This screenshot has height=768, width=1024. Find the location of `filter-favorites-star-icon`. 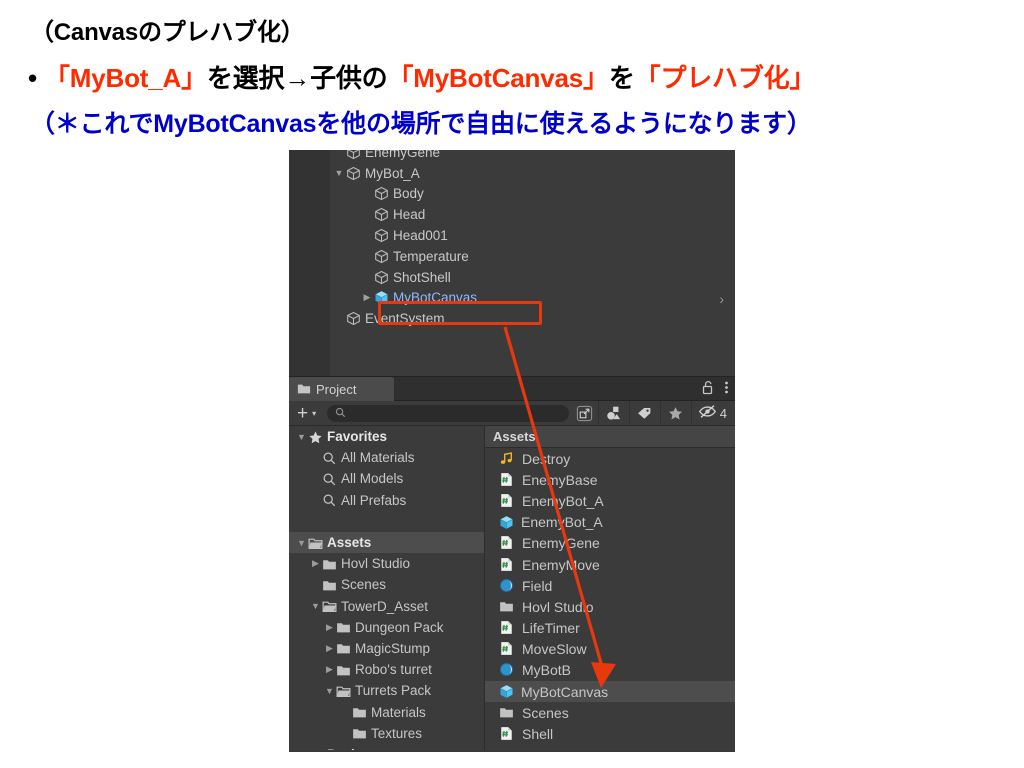

filter-favorites-star-icon is located at coordinates (675, 413).